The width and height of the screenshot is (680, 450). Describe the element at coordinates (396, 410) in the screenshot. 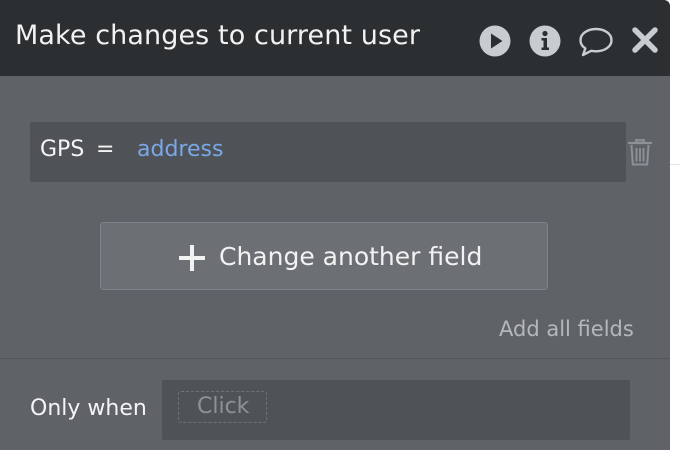

I see `condition-expression-input: Click` at that location.